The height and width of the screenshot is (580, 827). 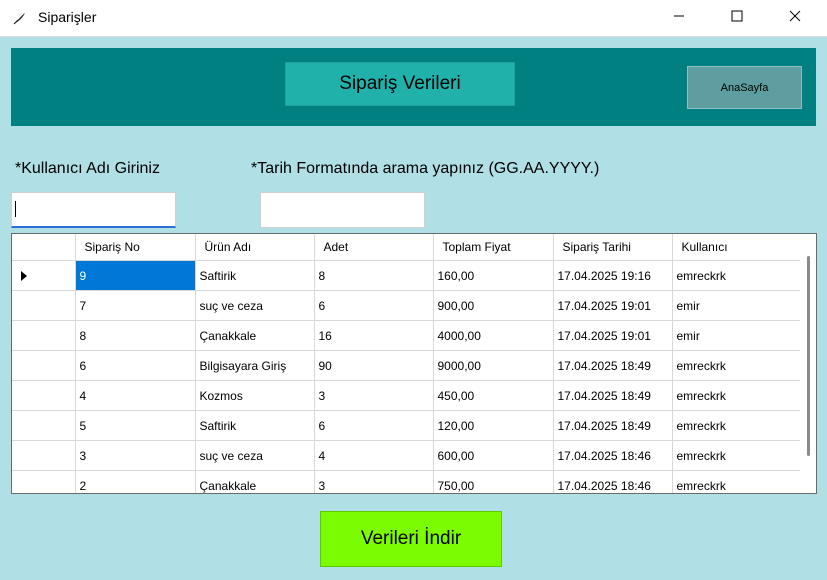 What do you see at coordinates (744, 87) in the screenshot?
I see `home-button: AnaSayfa` at bounding box center [744, 87].